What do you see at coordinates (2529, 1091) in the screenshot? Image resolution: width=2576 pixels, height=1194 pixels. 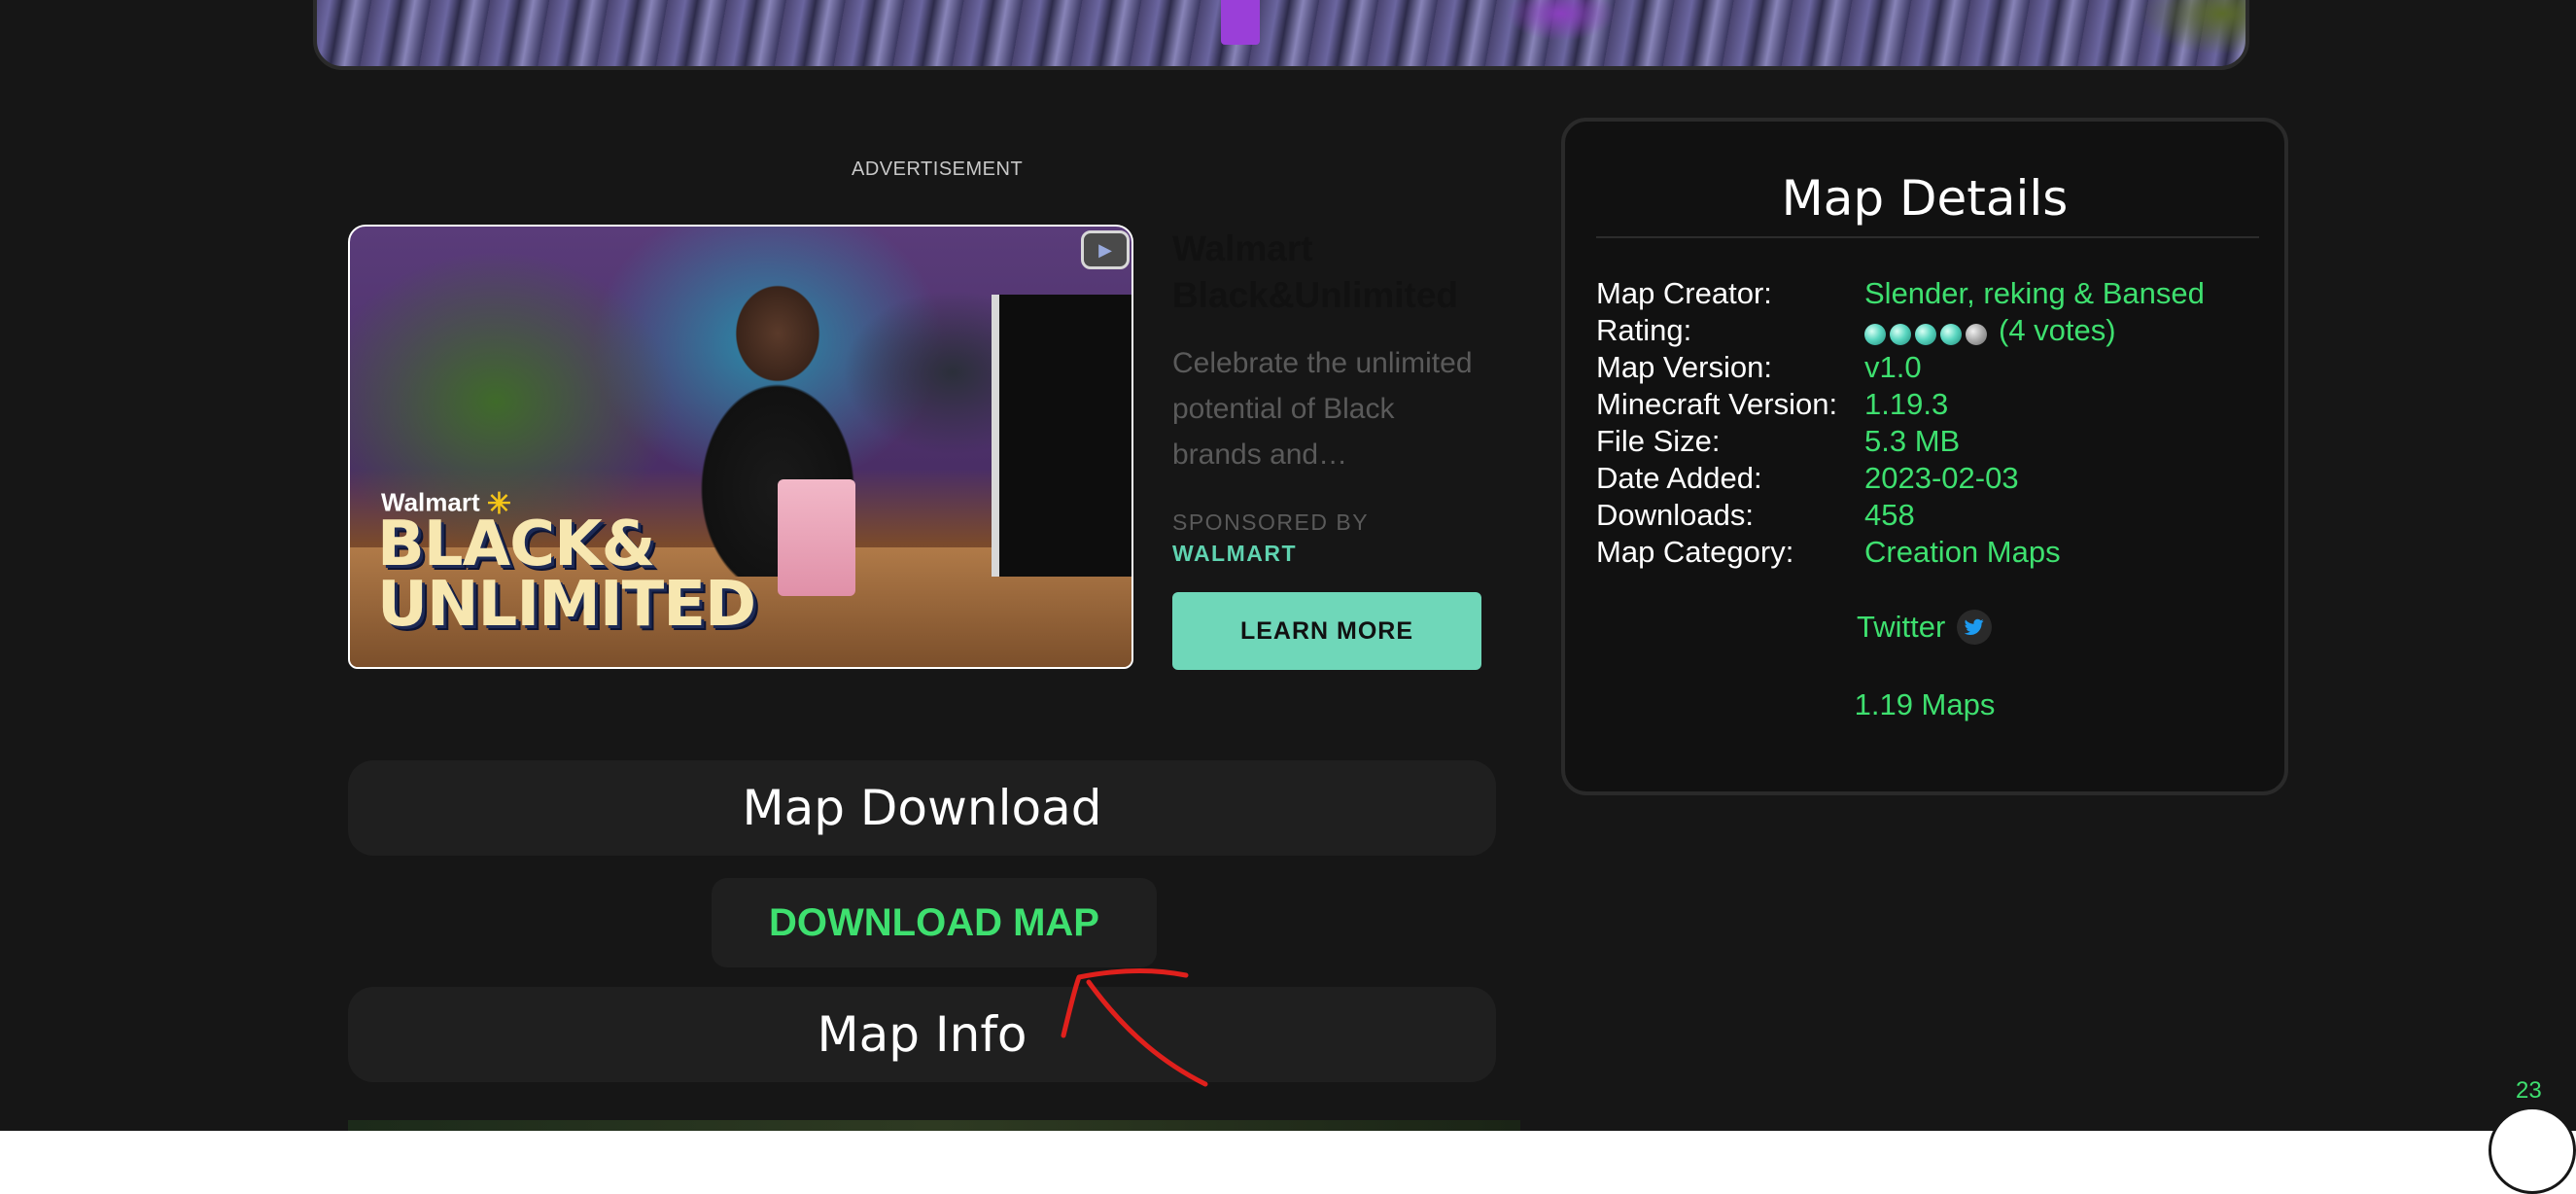 I see `page-number: 23` at bounding box center [2529, 1091].